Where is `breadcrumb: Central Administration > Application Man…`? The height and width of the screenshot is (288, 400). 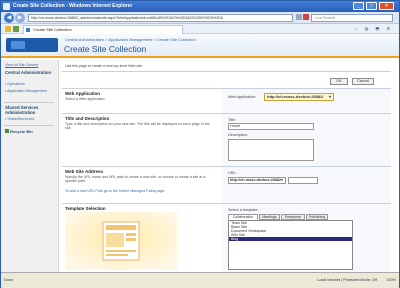 breadcrumb: Central Administration > Application Man… is located at coordinates (130, 39).